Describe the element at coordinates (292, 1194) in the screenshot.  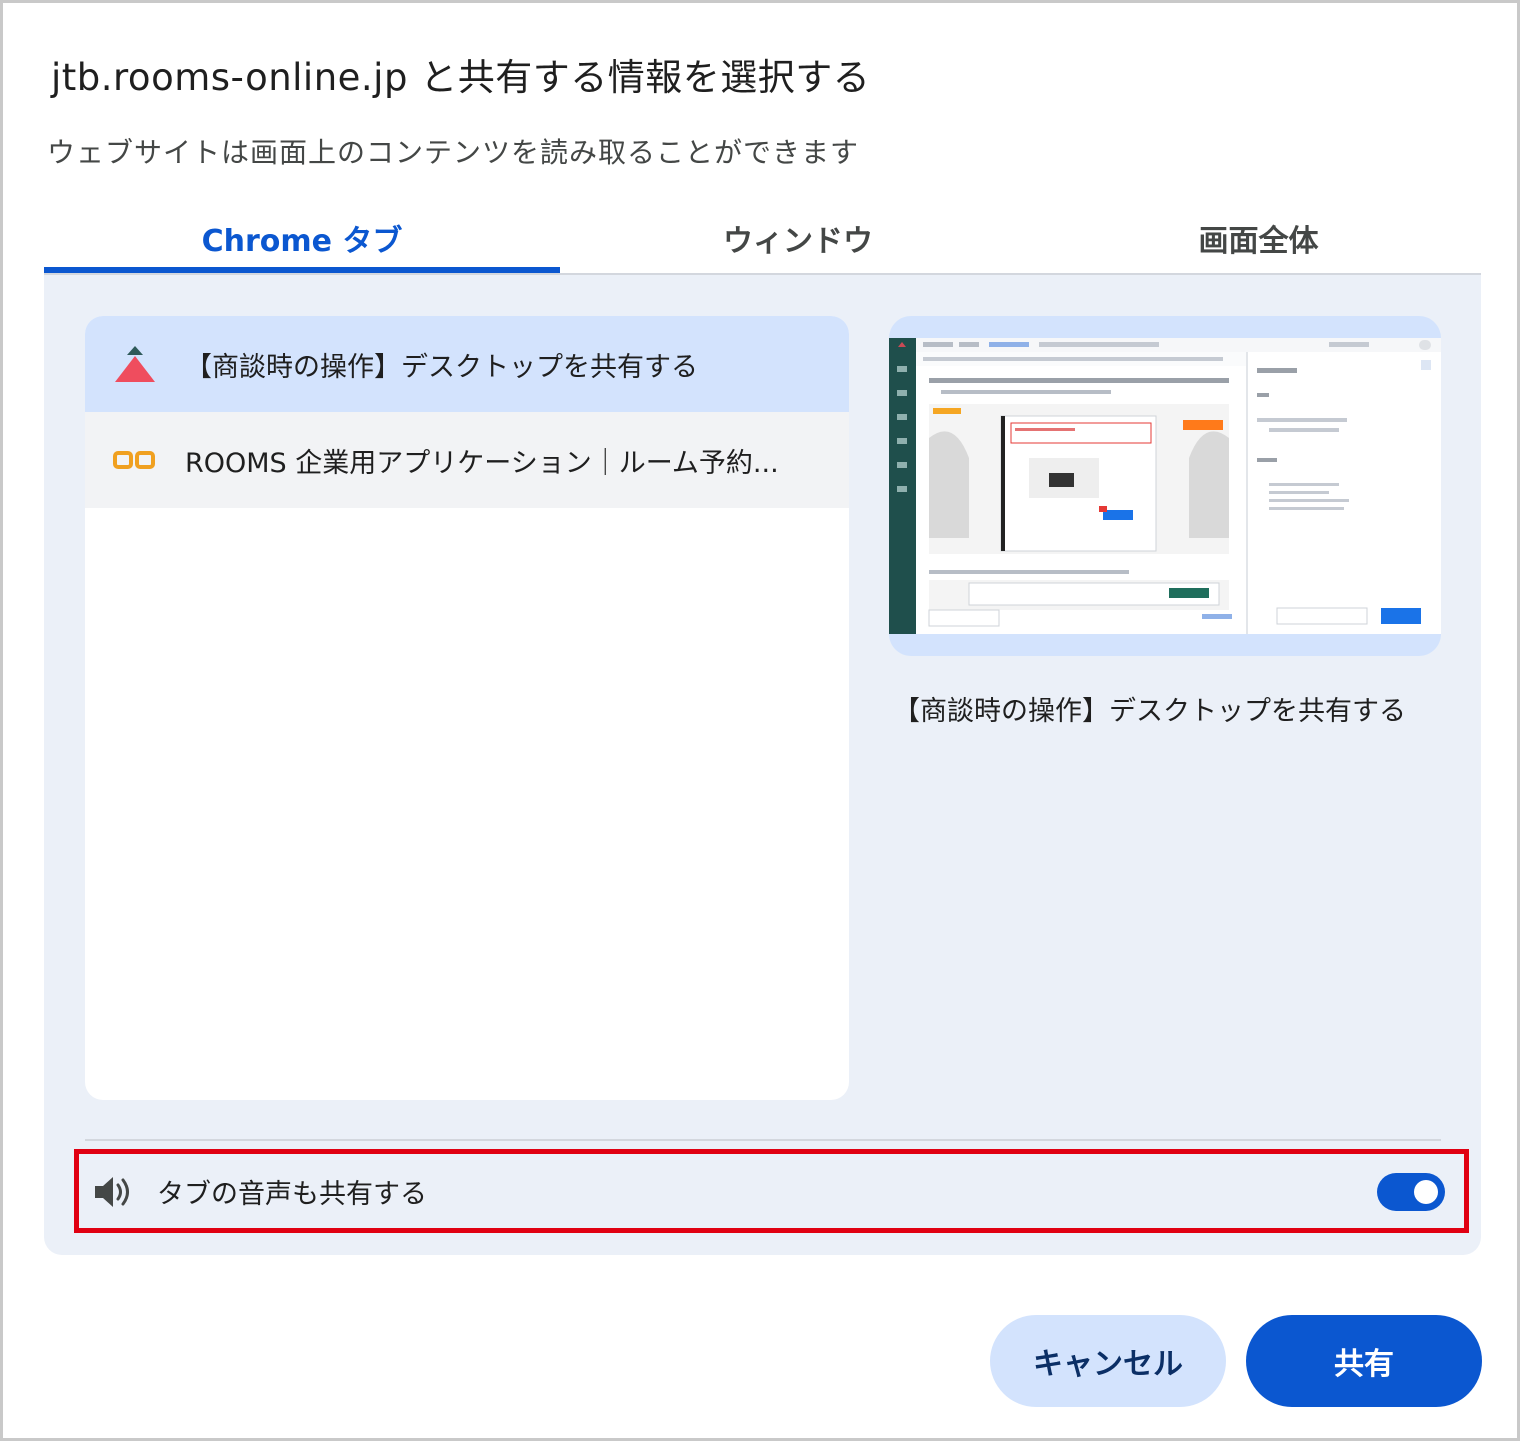
I see `share-audio-label: タブの音声も共有する` at that location.